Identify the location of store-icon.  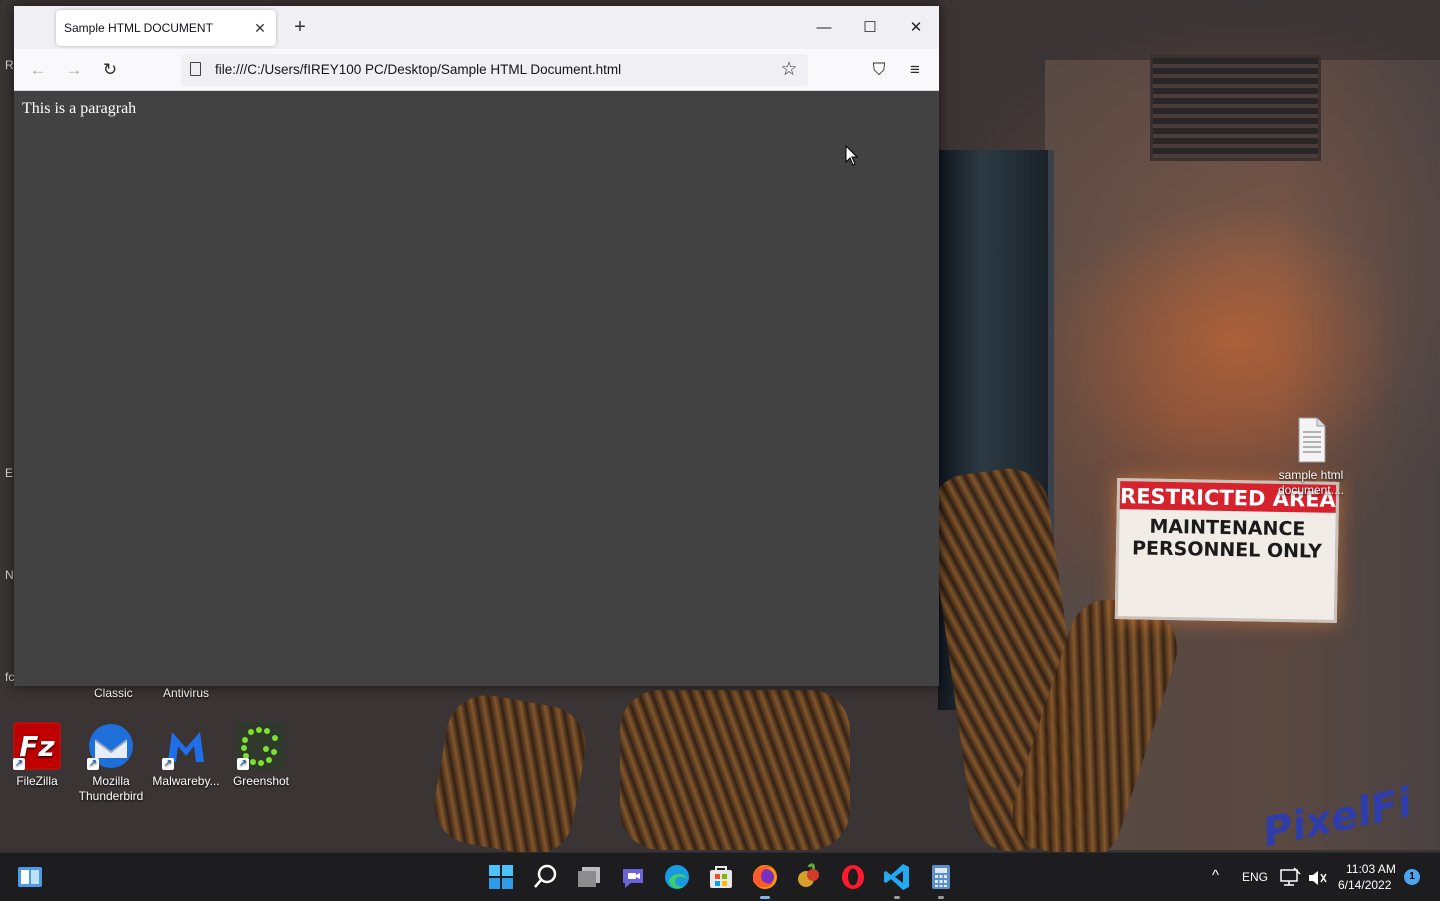
(721, 877).